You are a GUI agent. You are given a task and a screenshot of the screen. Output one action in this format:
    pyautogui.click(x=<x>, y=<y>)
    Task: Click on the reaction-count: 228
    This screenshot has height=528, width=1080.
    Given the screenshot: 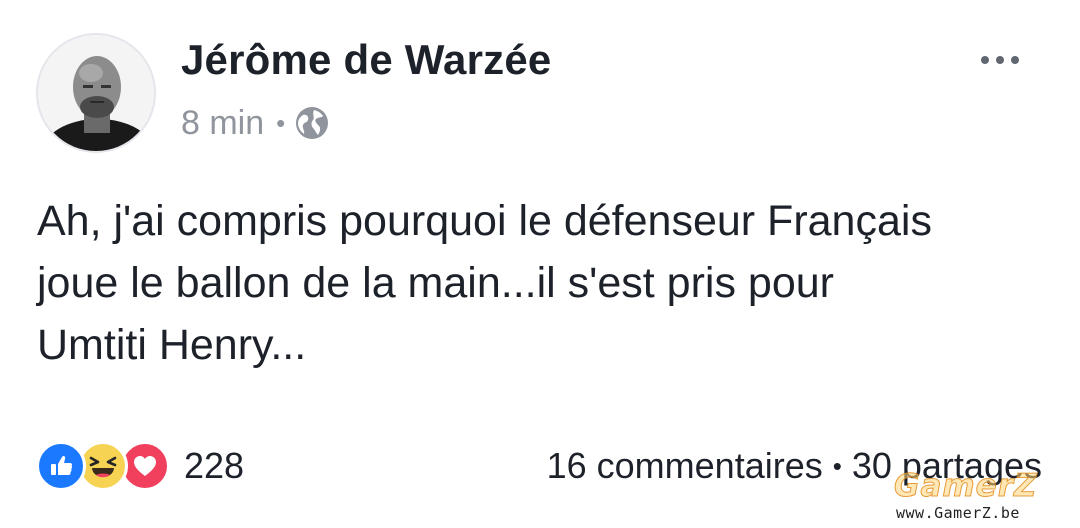 What is the action you would take?
    pyautogui.click(x=214, y=466)
    